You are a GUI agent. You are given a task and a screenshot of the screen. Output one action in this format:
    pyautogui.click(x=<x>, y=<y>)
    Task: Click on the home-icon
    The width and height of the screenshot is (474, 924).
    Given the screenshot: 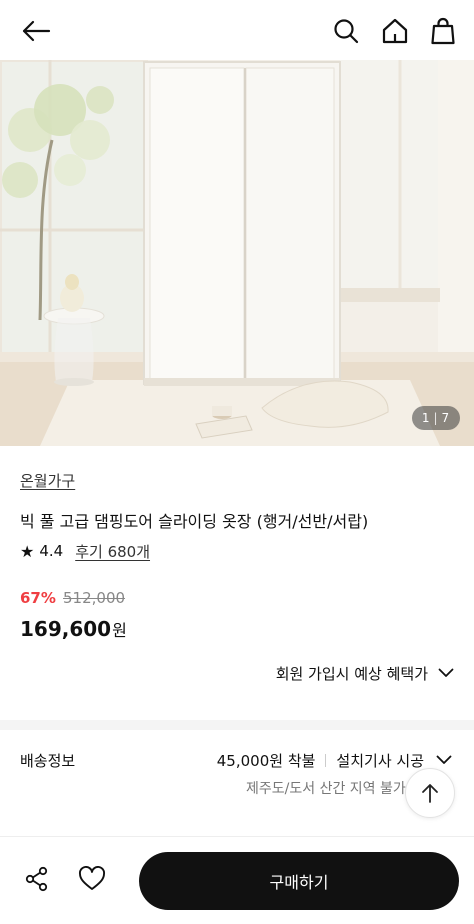 What is the action you would take?
    pyautogui.click(x=395, y=31)
    